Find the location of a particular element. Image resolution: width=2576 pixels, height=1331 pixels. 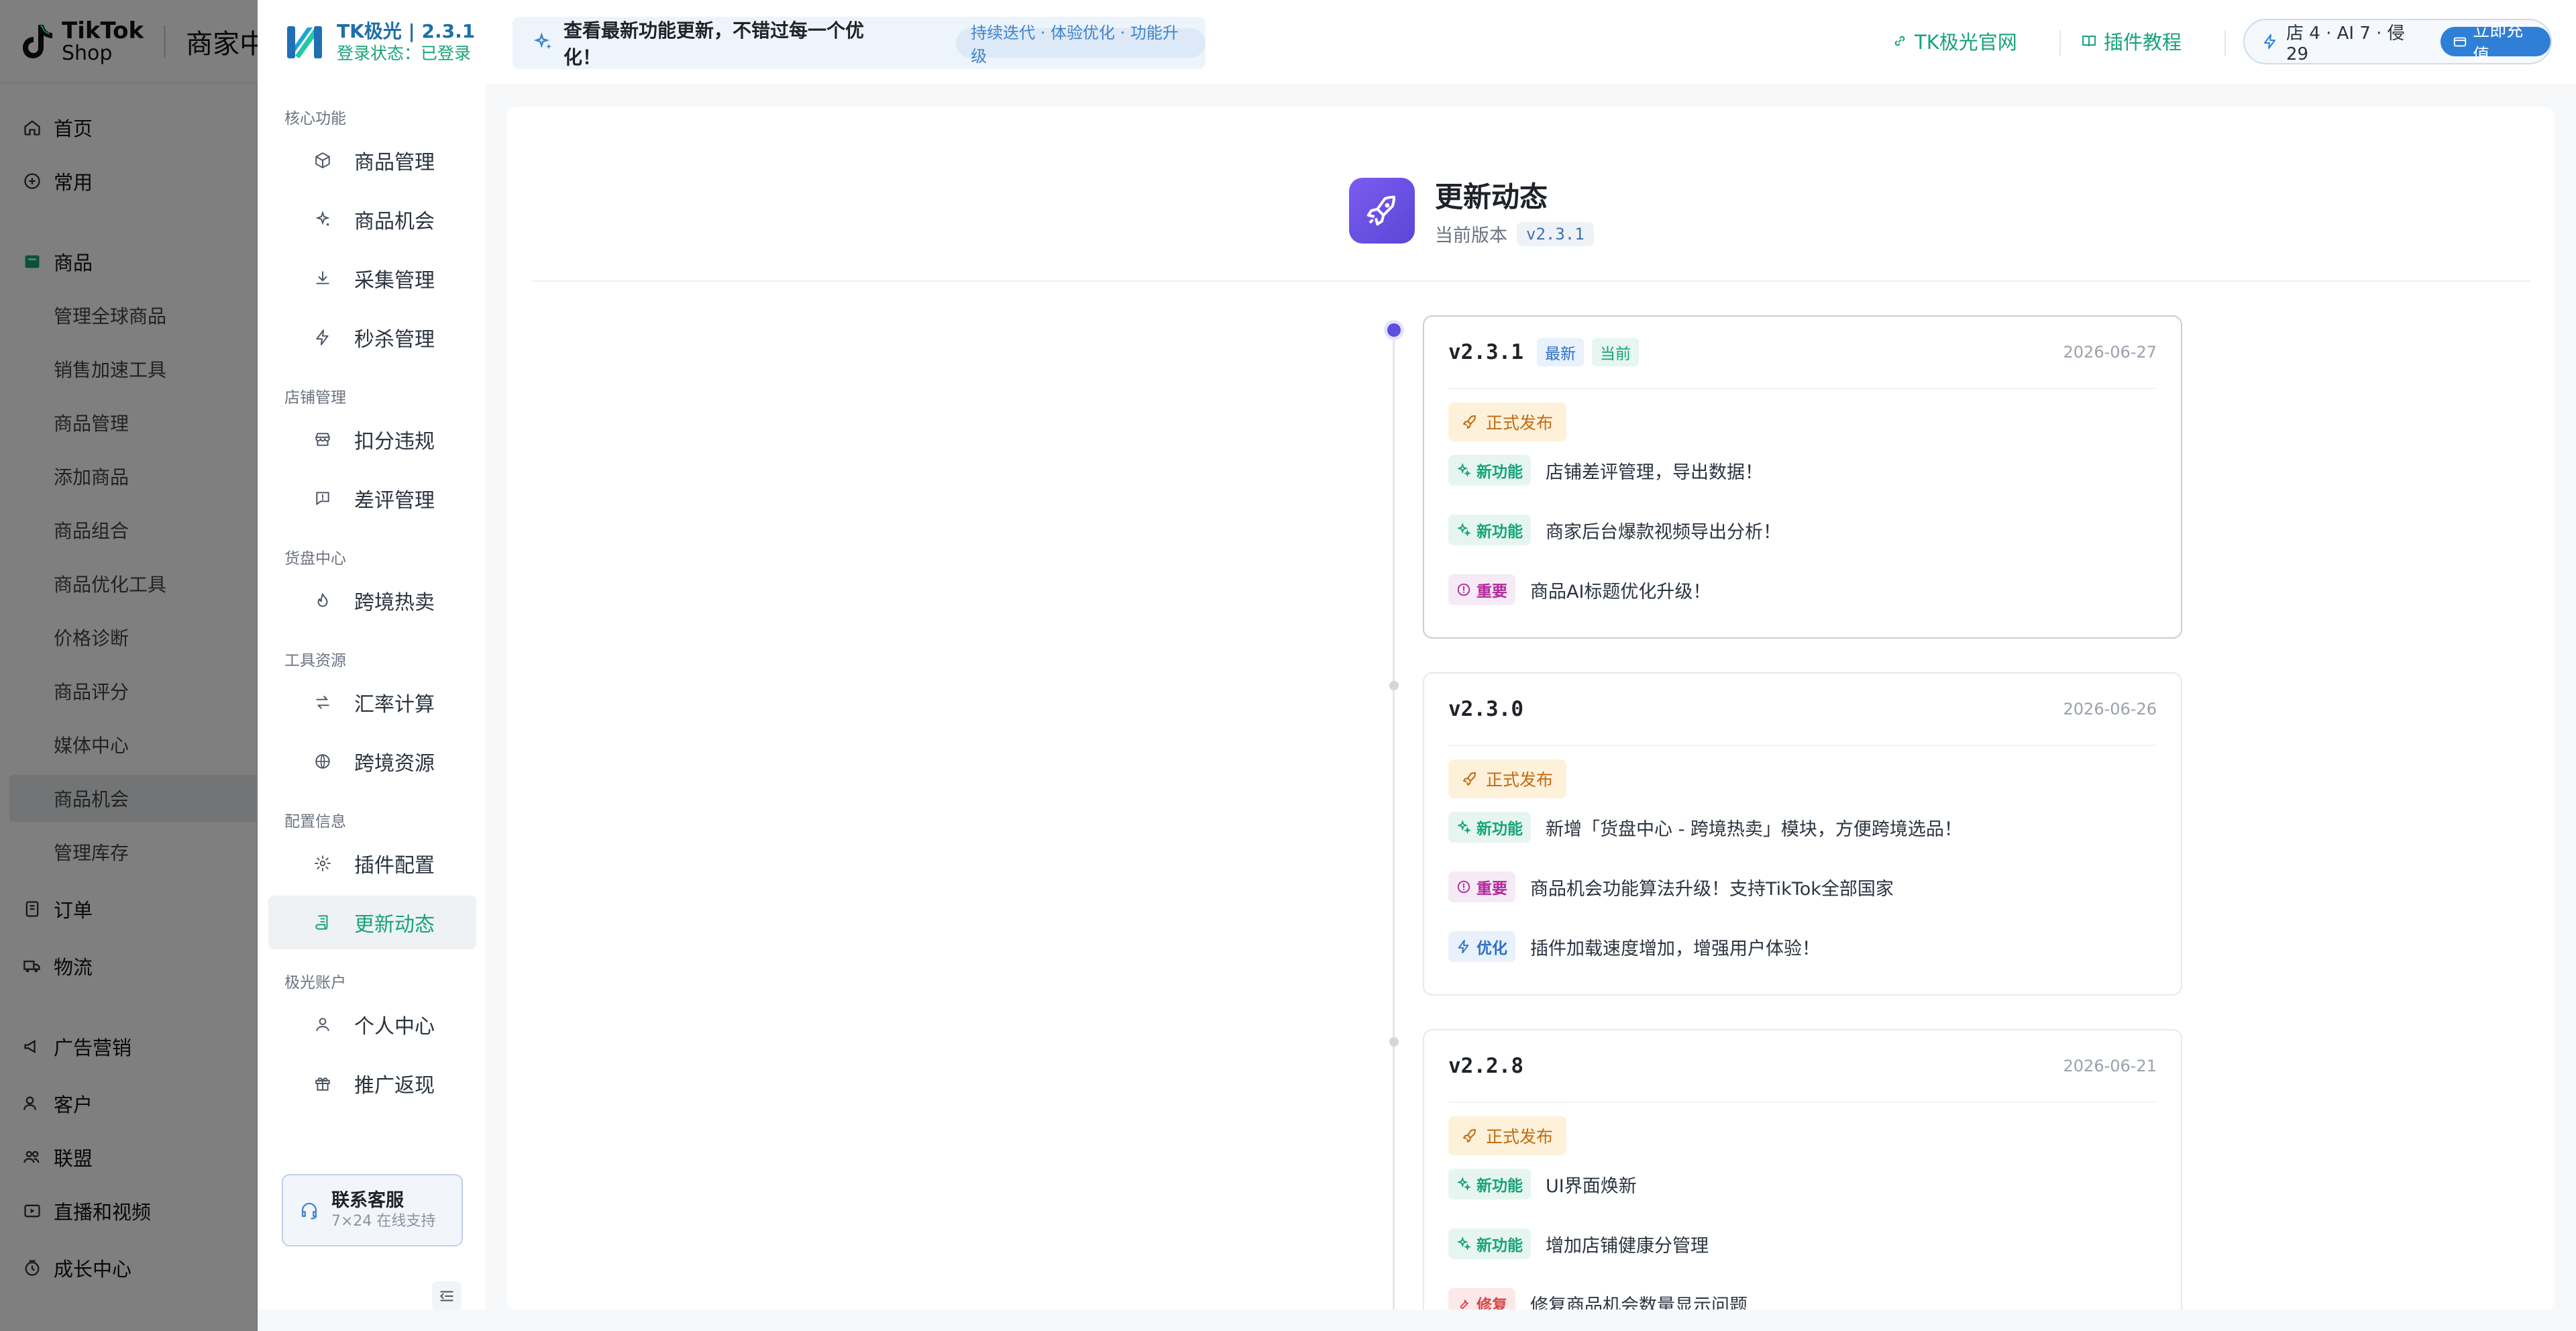

recharge-label: 立即充值 is located at coordinates (2498, 42).